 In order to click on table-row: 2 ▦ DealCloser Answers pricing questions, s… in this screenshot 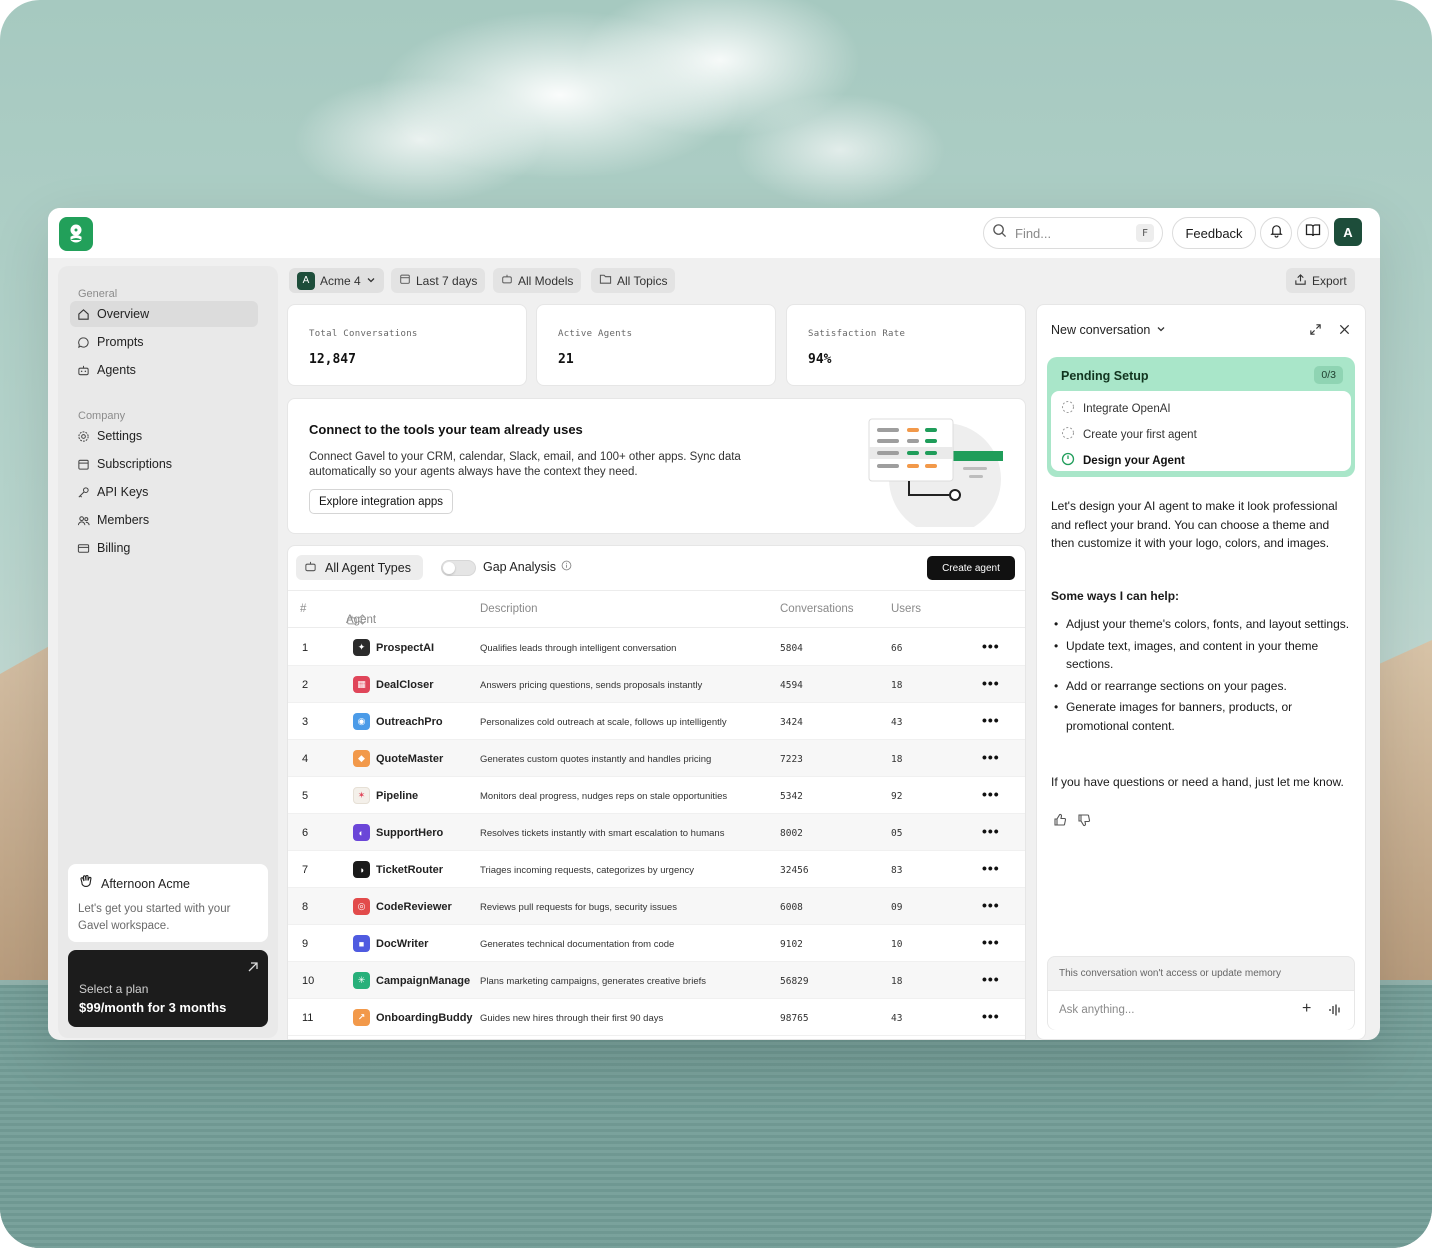, I will do `click(656, 684)`.